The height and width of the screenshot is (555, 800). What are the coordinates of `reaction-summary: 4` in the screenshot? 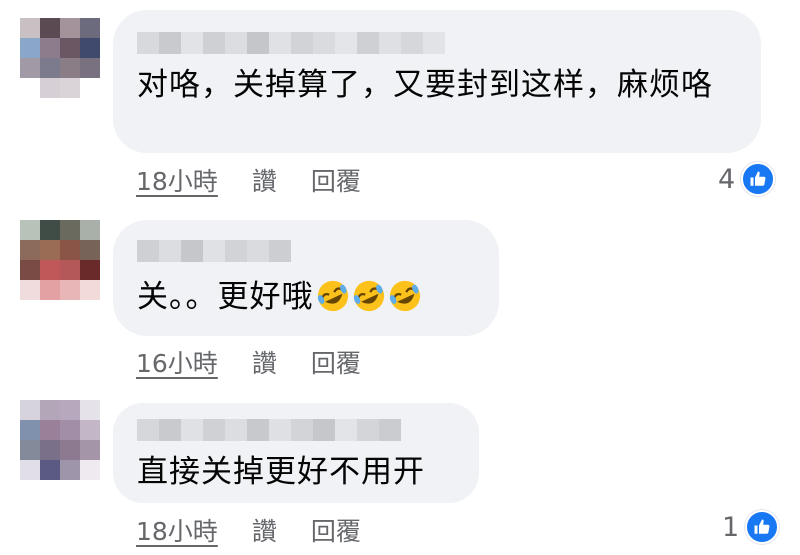 It's located at (747, 179).